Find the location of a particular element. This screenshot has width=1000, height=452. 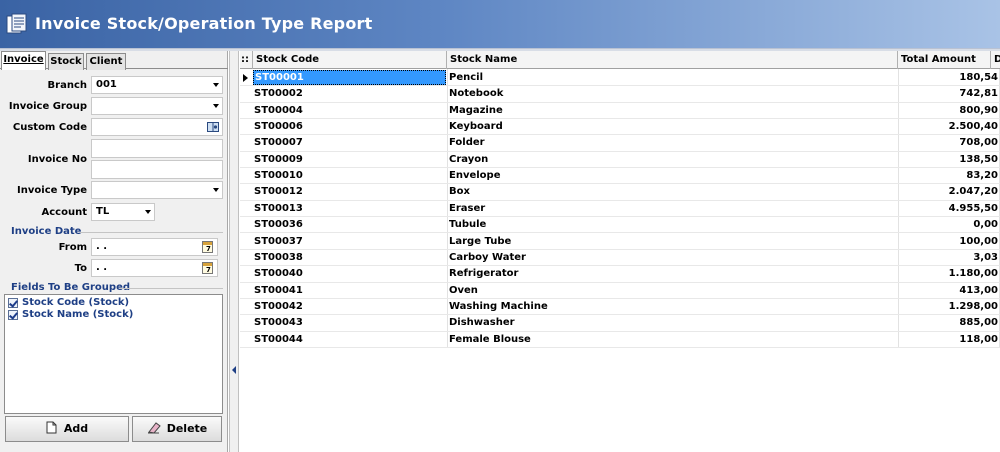

total-amount-cell: 2.500,40 is located at coordinates (948, 127).